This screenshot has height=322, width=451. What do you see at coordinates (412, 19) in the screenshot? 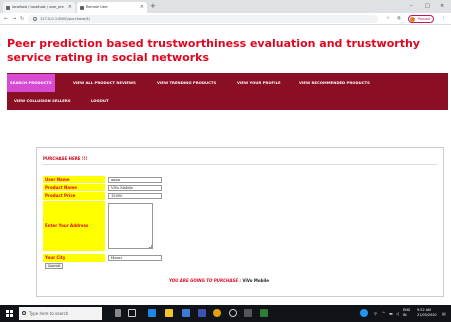
I see `avatar` at bounding box center [412, 19].